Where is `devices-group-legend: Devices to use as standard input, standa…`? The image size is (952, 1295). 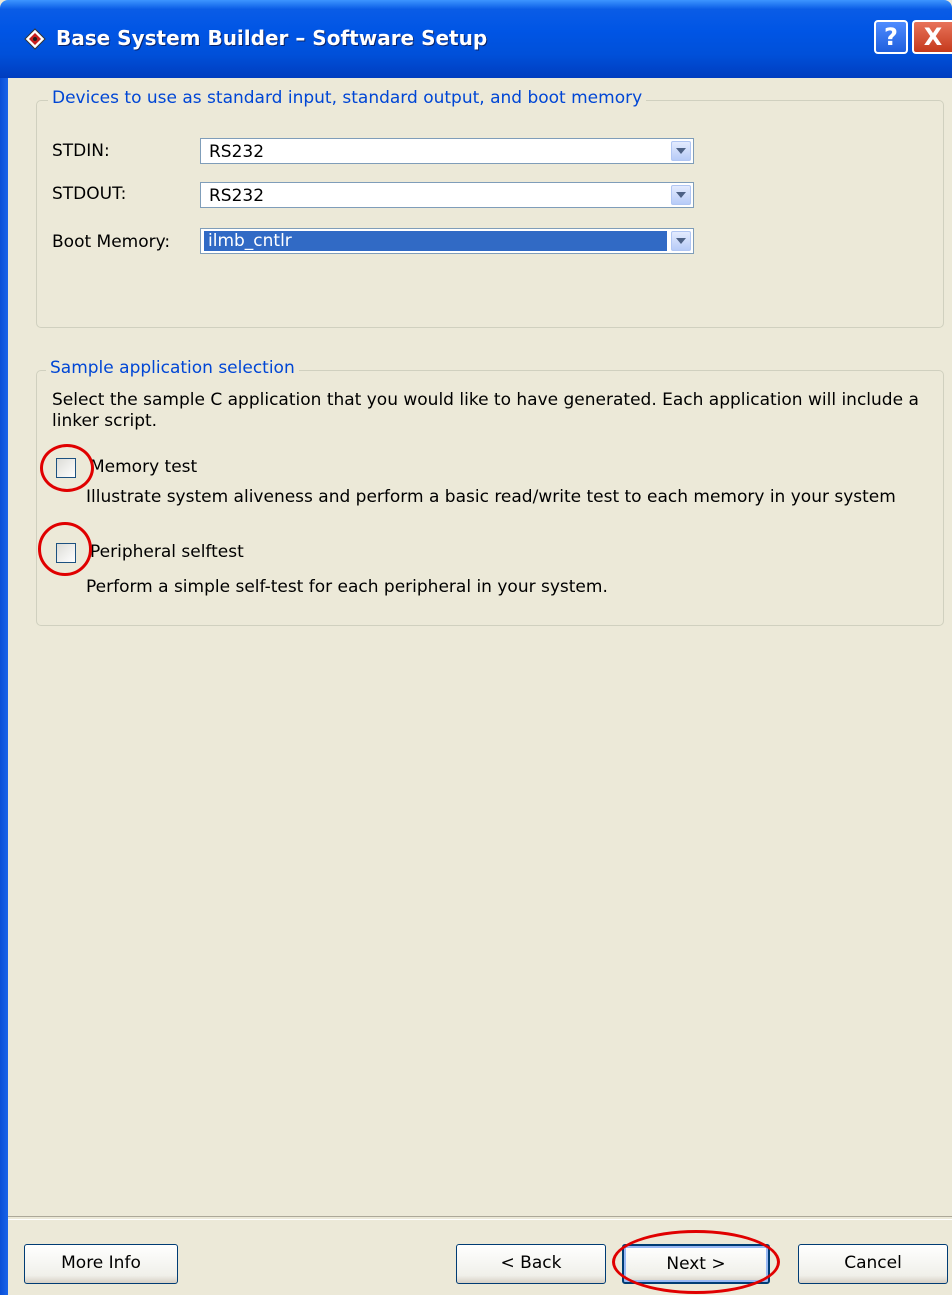 devices-group-legend: Devices to use as standard input, standa… is located at coordinates (347, 98).